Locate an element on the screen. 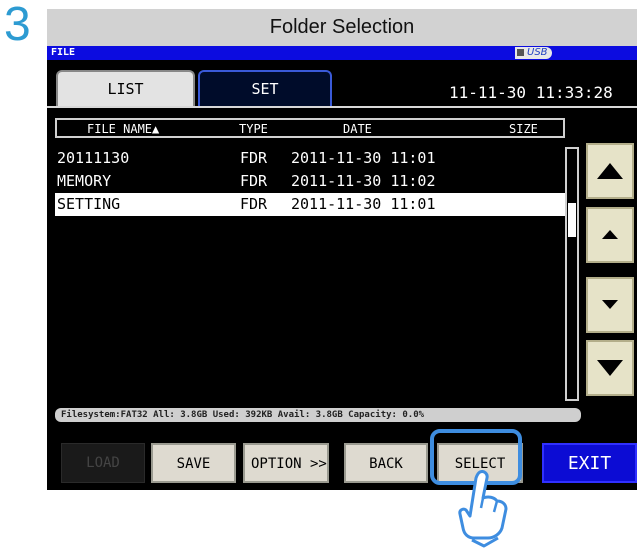 The width and height of the screenshot is (639, 548). line-down-icon is located at coordinates (610, 304).